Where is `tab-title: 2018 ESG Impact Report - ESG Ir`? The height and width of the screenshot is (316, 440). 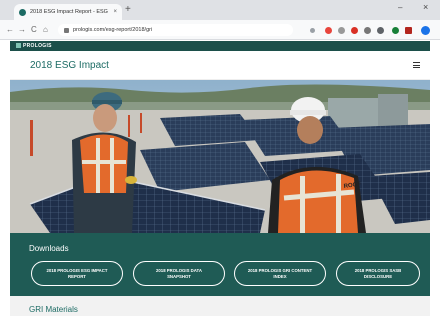
tab-title: 2018 ESG Impact Report - ESG Ir is located at coordinates (70, 12).